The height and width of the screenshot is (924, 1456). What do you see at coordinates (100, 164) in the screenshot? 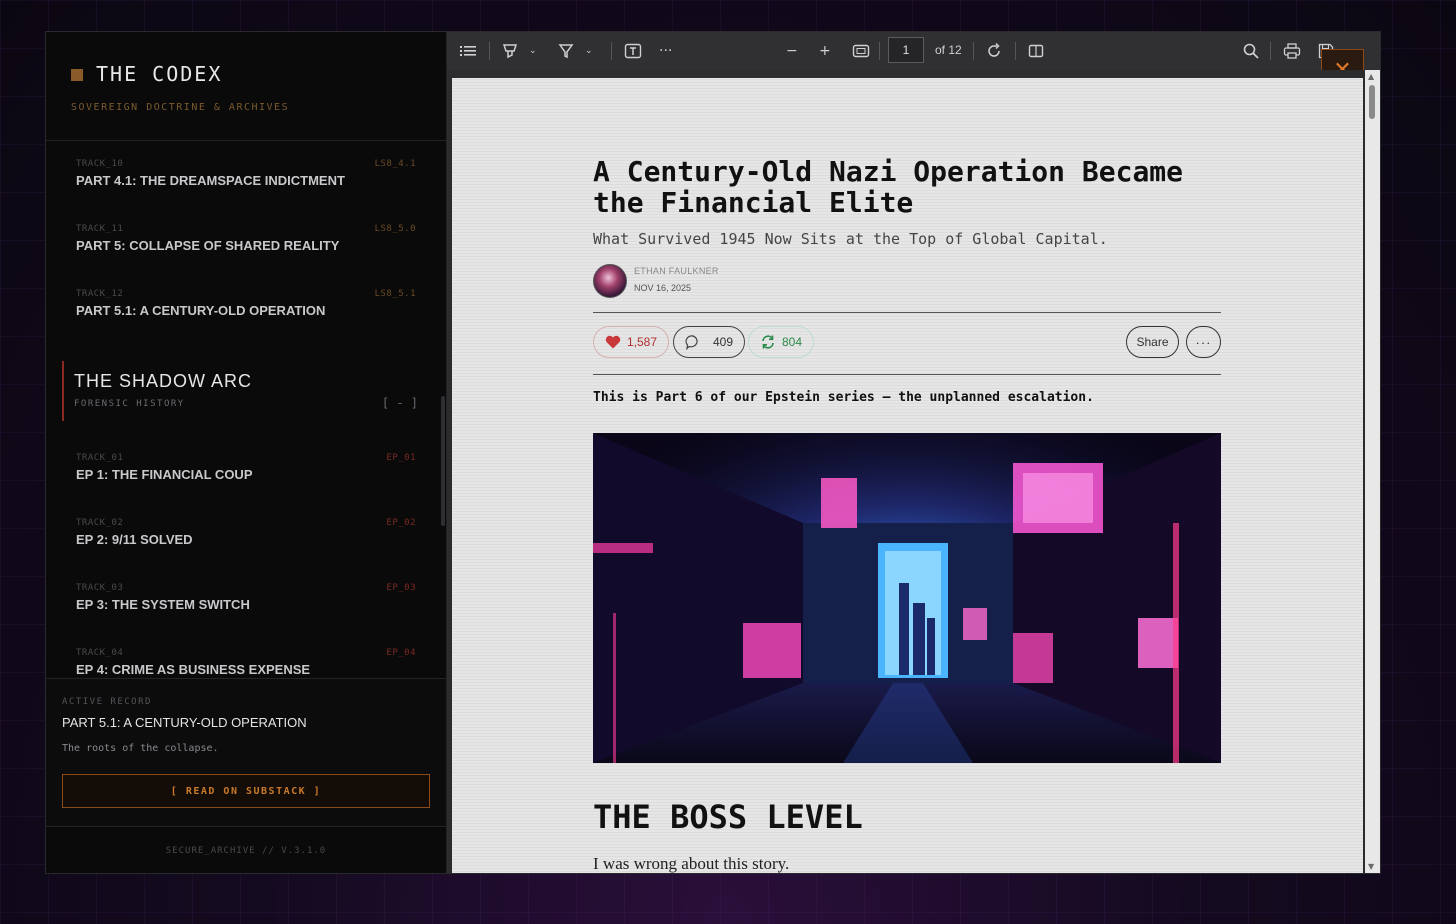
I see `track-id: TRACK_10` at bounding box center [100, 164].